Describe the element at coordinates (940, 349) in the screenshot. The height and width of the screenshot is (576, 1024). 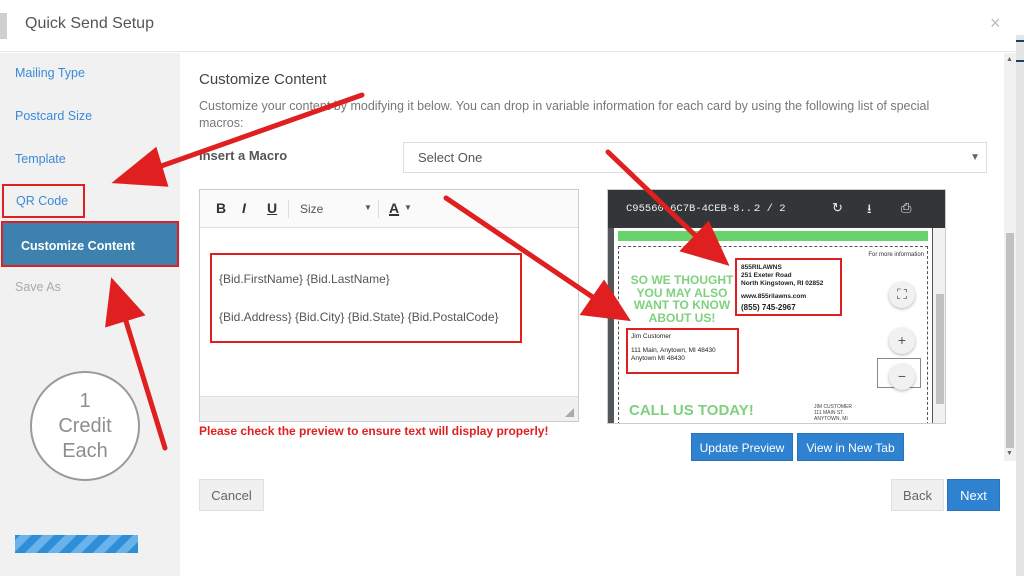
I see `pdf-scrollbar-thumb` at that location.